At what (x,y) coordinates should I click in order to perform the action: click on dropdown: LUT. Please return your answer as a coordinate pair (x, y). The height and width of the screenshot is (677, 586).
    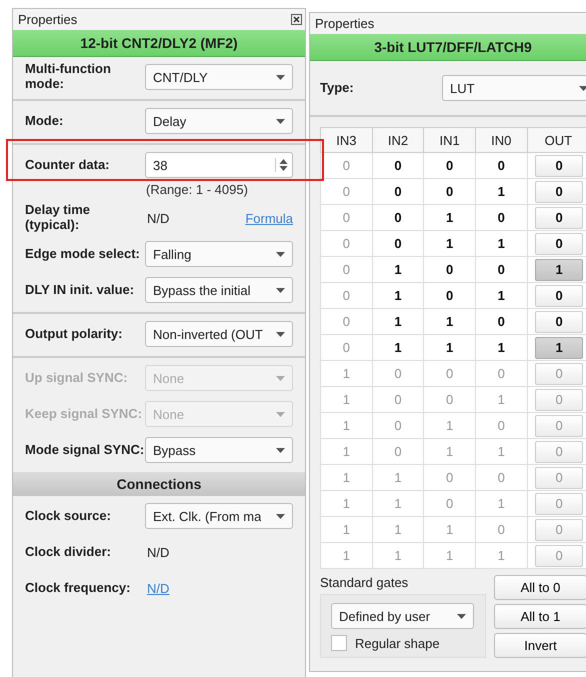
    Looking at the image, I should click on (514, 88).